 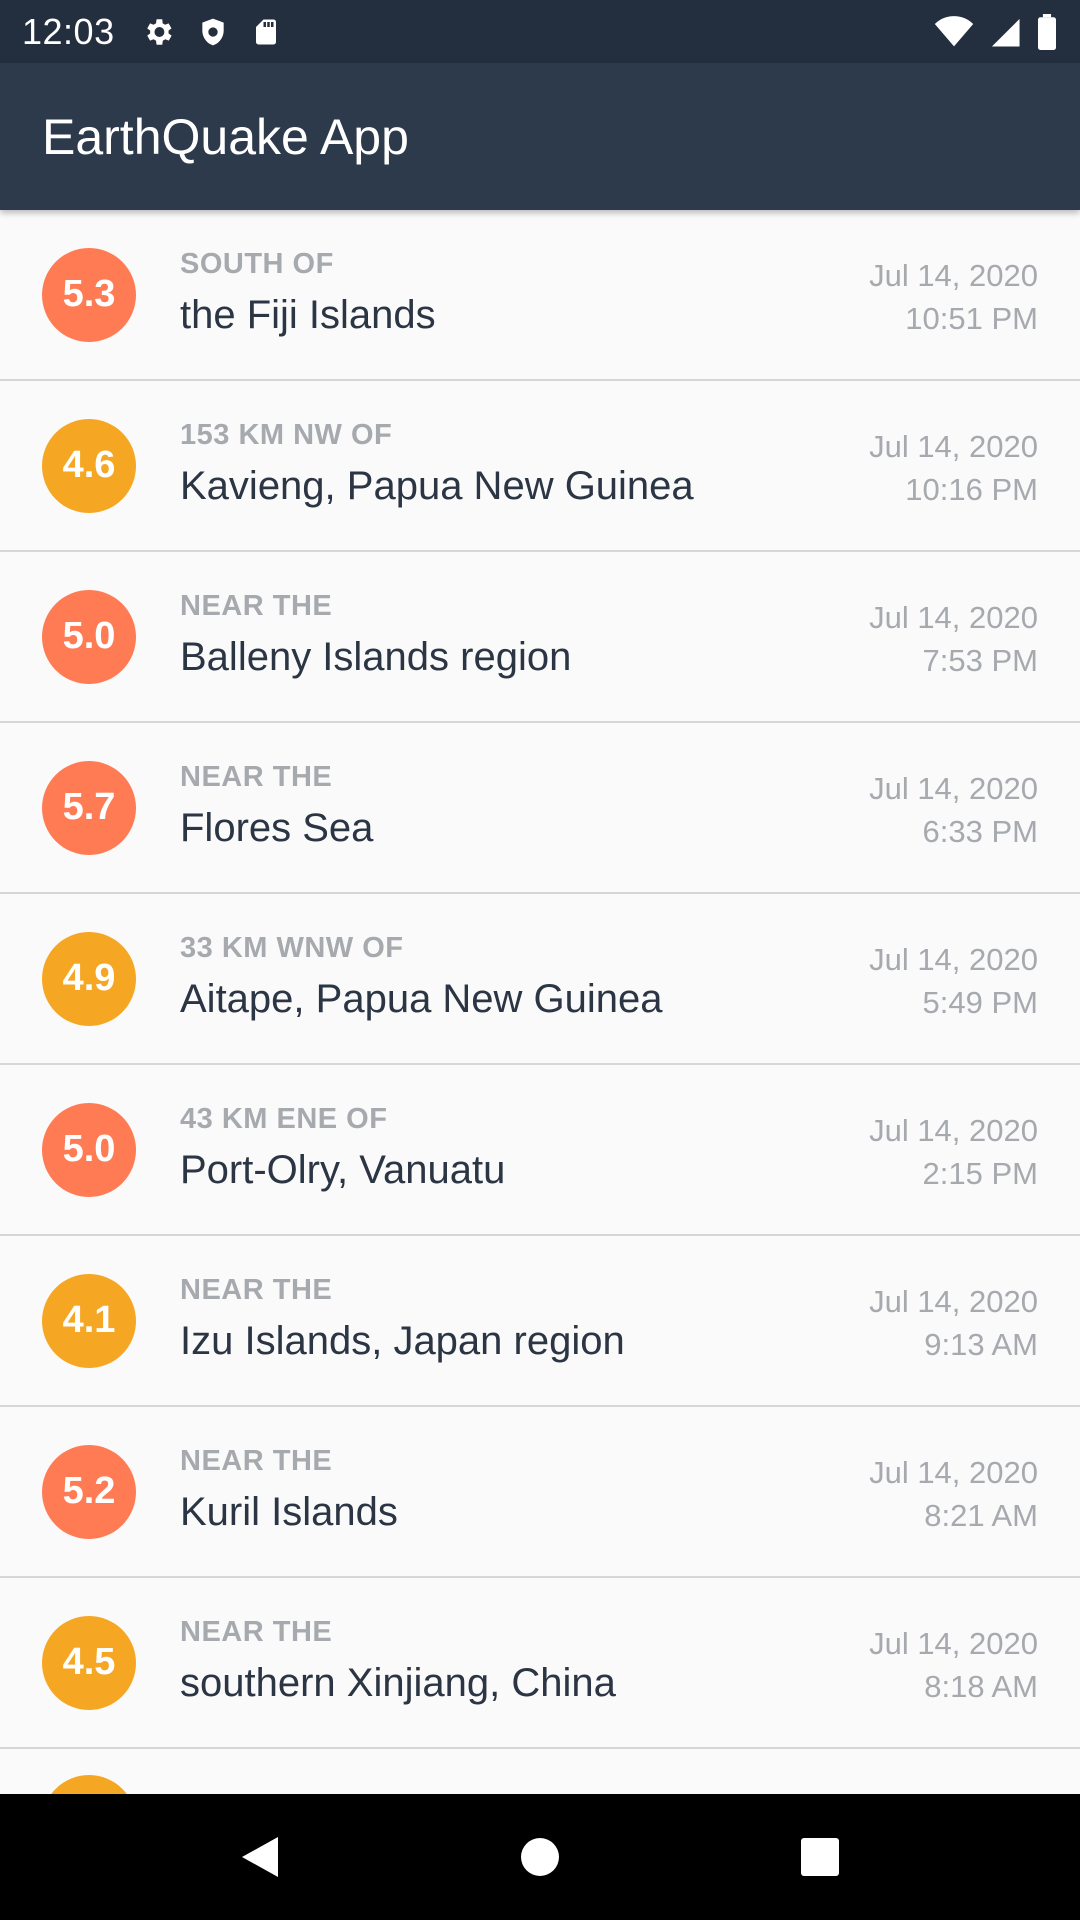 I want to click on recents-button, so click(x=820, y=1857).